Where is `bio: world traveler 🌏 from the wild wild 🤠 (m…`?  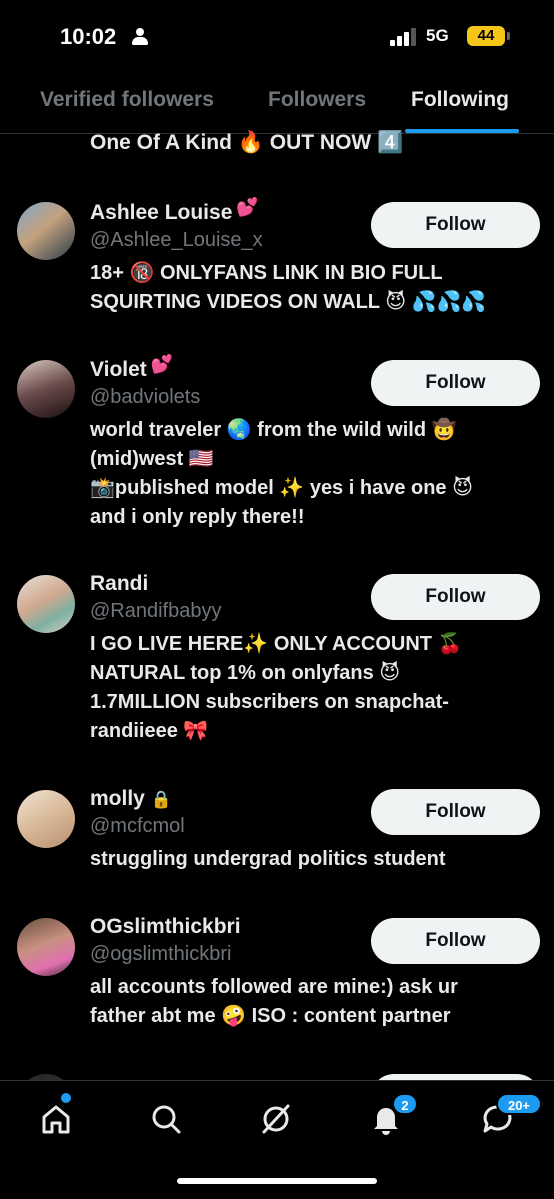 bio: world traveler 🌏 from the wild wild 🤠 (m… is located at coordinates (281, 473).